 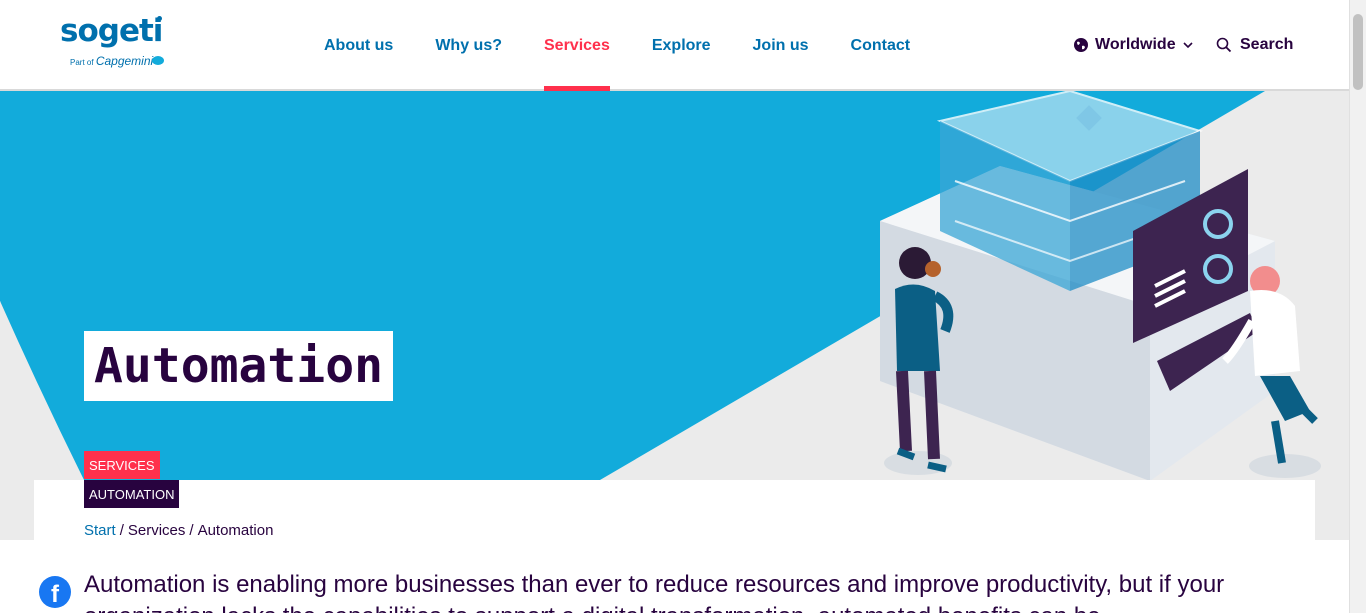 I want to click on region-selector: Worldwide, so click(x=1133, y=45).